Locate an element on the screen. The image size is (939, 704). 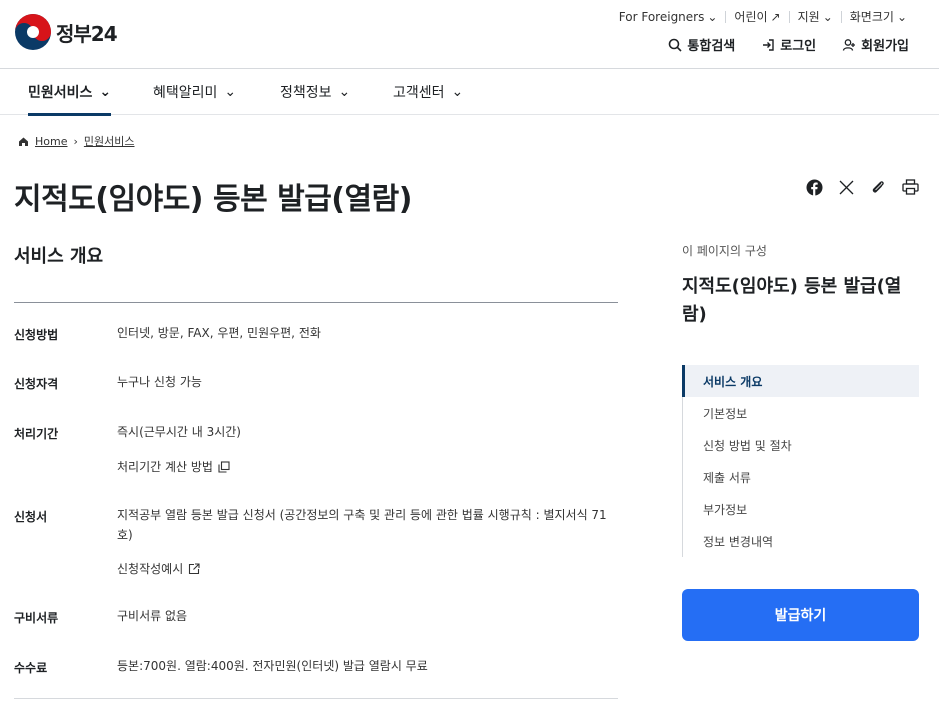
method-value: 인터넷, 방문, FAX, 우편, 민원우편, 전화 is located at coordinates (219, 333).